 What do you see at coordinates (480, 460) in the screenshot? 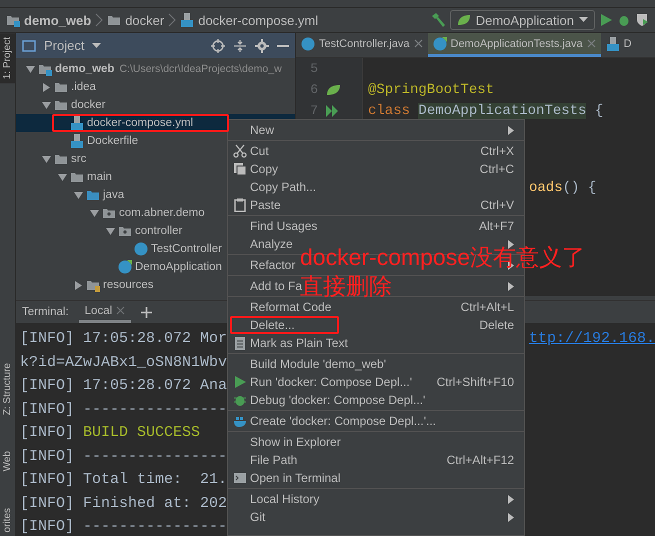
I see `shortcut-text: Ctrl+Alt+F12` at bounding box center [480, 460].